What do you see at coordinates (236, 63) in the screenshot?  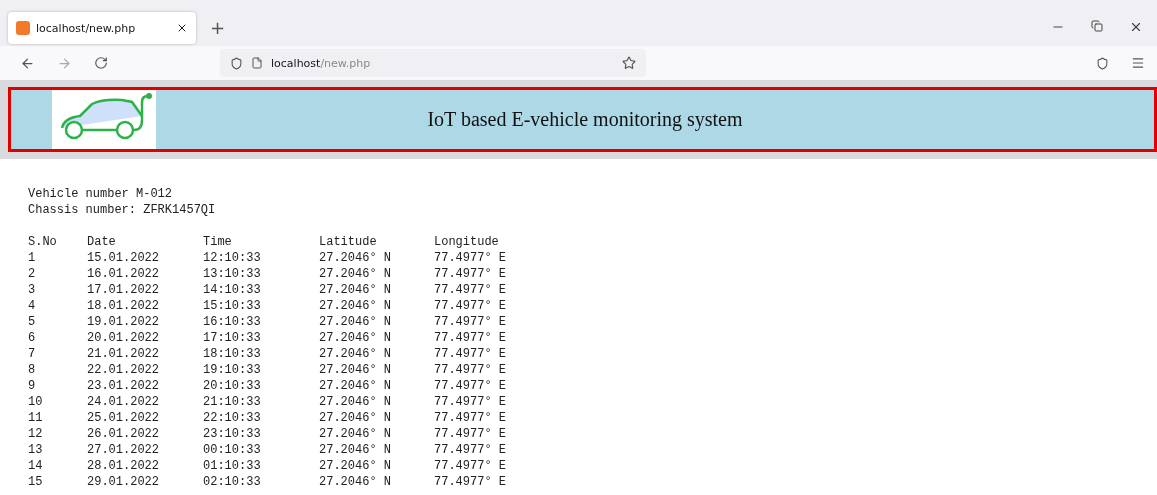 I see `shield-icon` at bounding box center [236, 63].